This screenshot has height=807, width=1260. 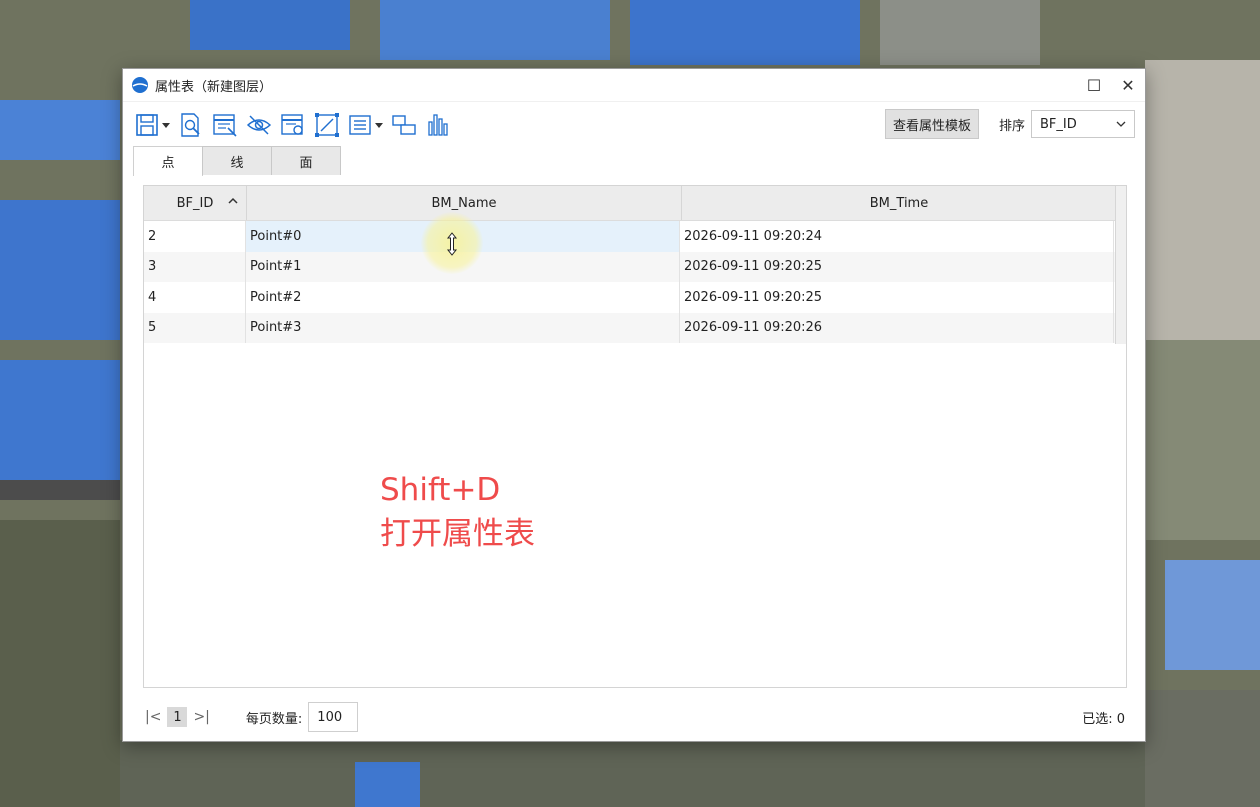 I want to click on column-header-label: BM_Time, so click(x=899, y=203).